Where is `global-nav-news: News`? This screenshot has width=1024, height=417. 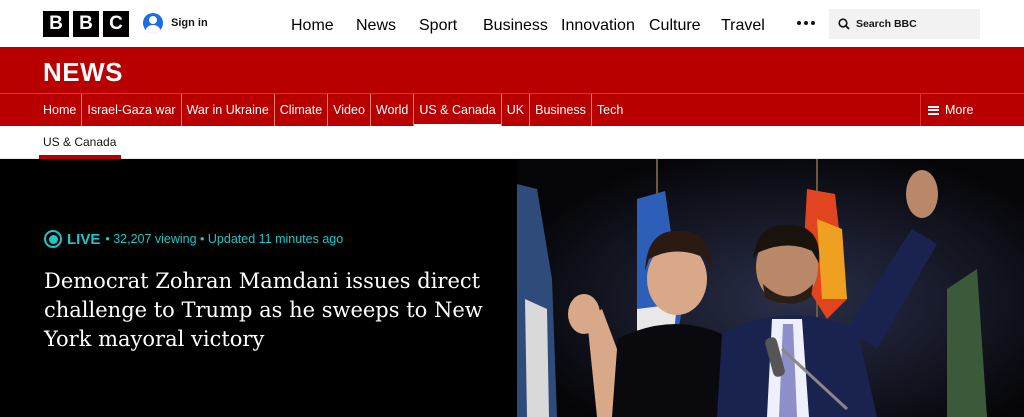 global-nav-news: News is located at coordinates (376, 26).